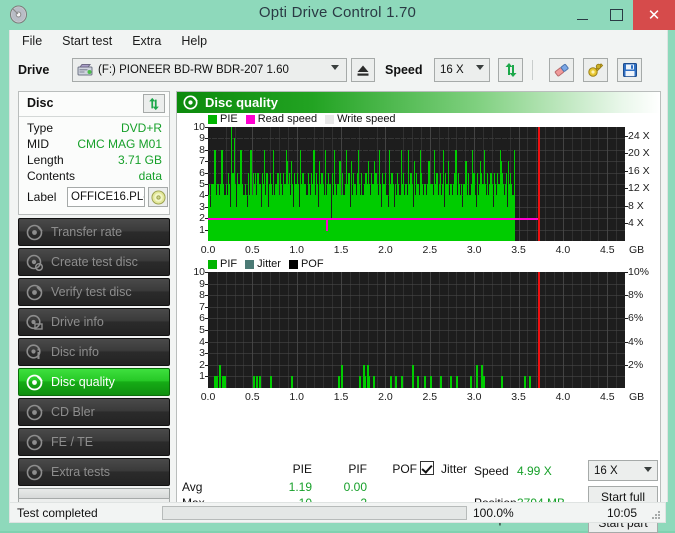 The image size is (675, 533). What do you see at coordinates (281, 119) in the screenshot?
I see `legend-item-read-speed: Read speed` at bounding box center [281, 119].